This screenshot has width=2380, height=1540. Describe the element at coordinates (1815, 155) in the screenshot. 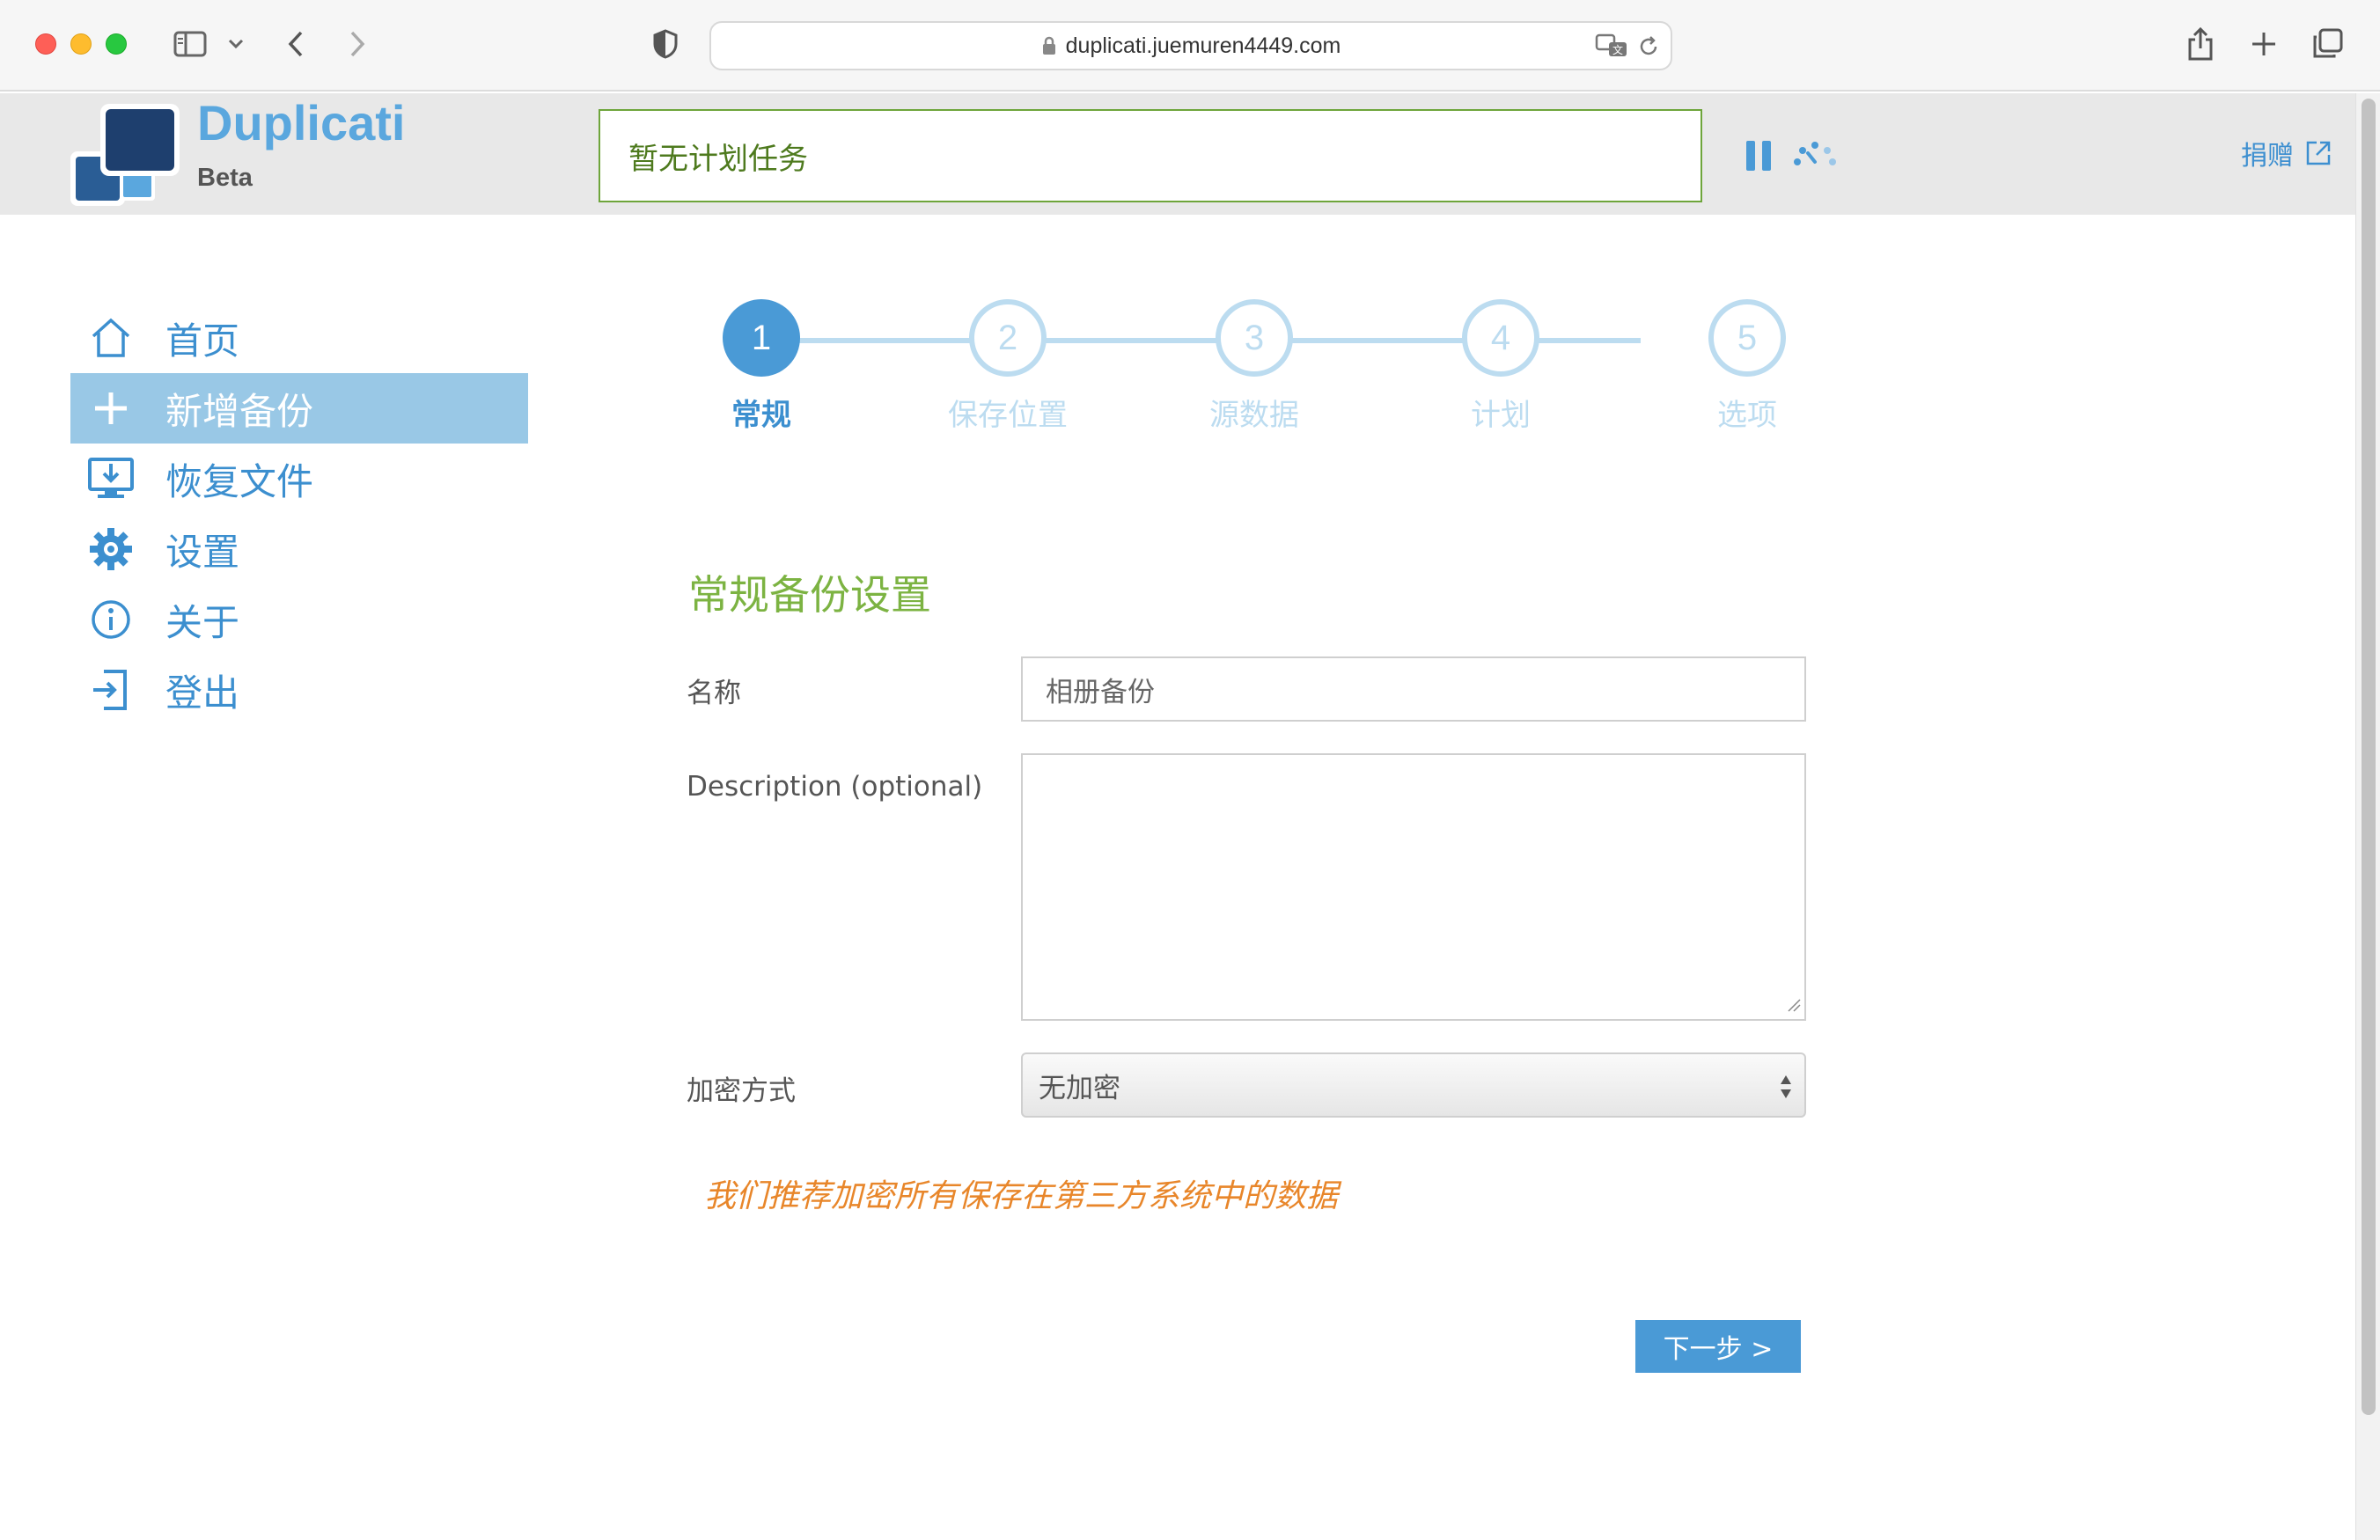

I see `throttle-speed-icon` at that location.